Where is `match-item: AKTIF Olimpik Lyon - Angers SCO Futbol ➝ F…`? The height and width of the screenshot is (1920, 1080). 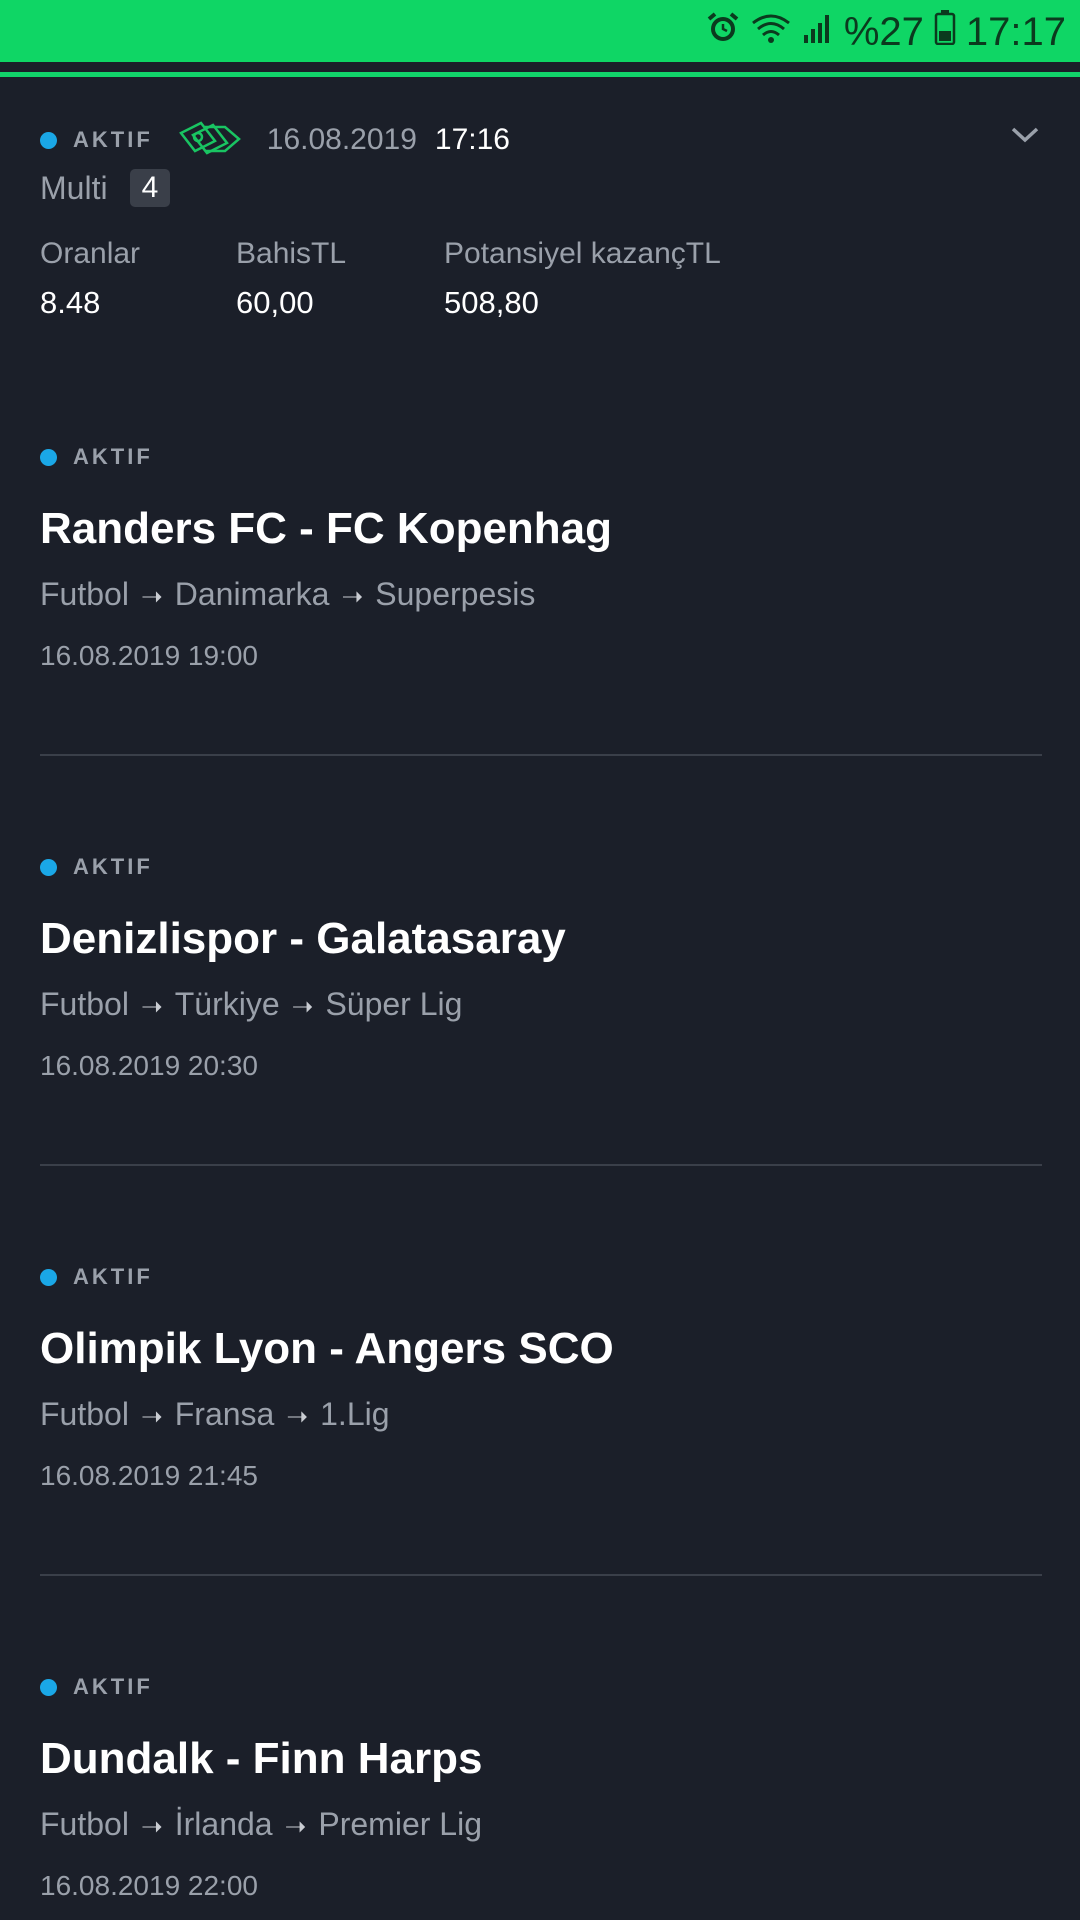
match-item: AKTIF Olimpik Lyon - Angers SCO Futbol ➝ F… is located at coordinates (541, 1377).